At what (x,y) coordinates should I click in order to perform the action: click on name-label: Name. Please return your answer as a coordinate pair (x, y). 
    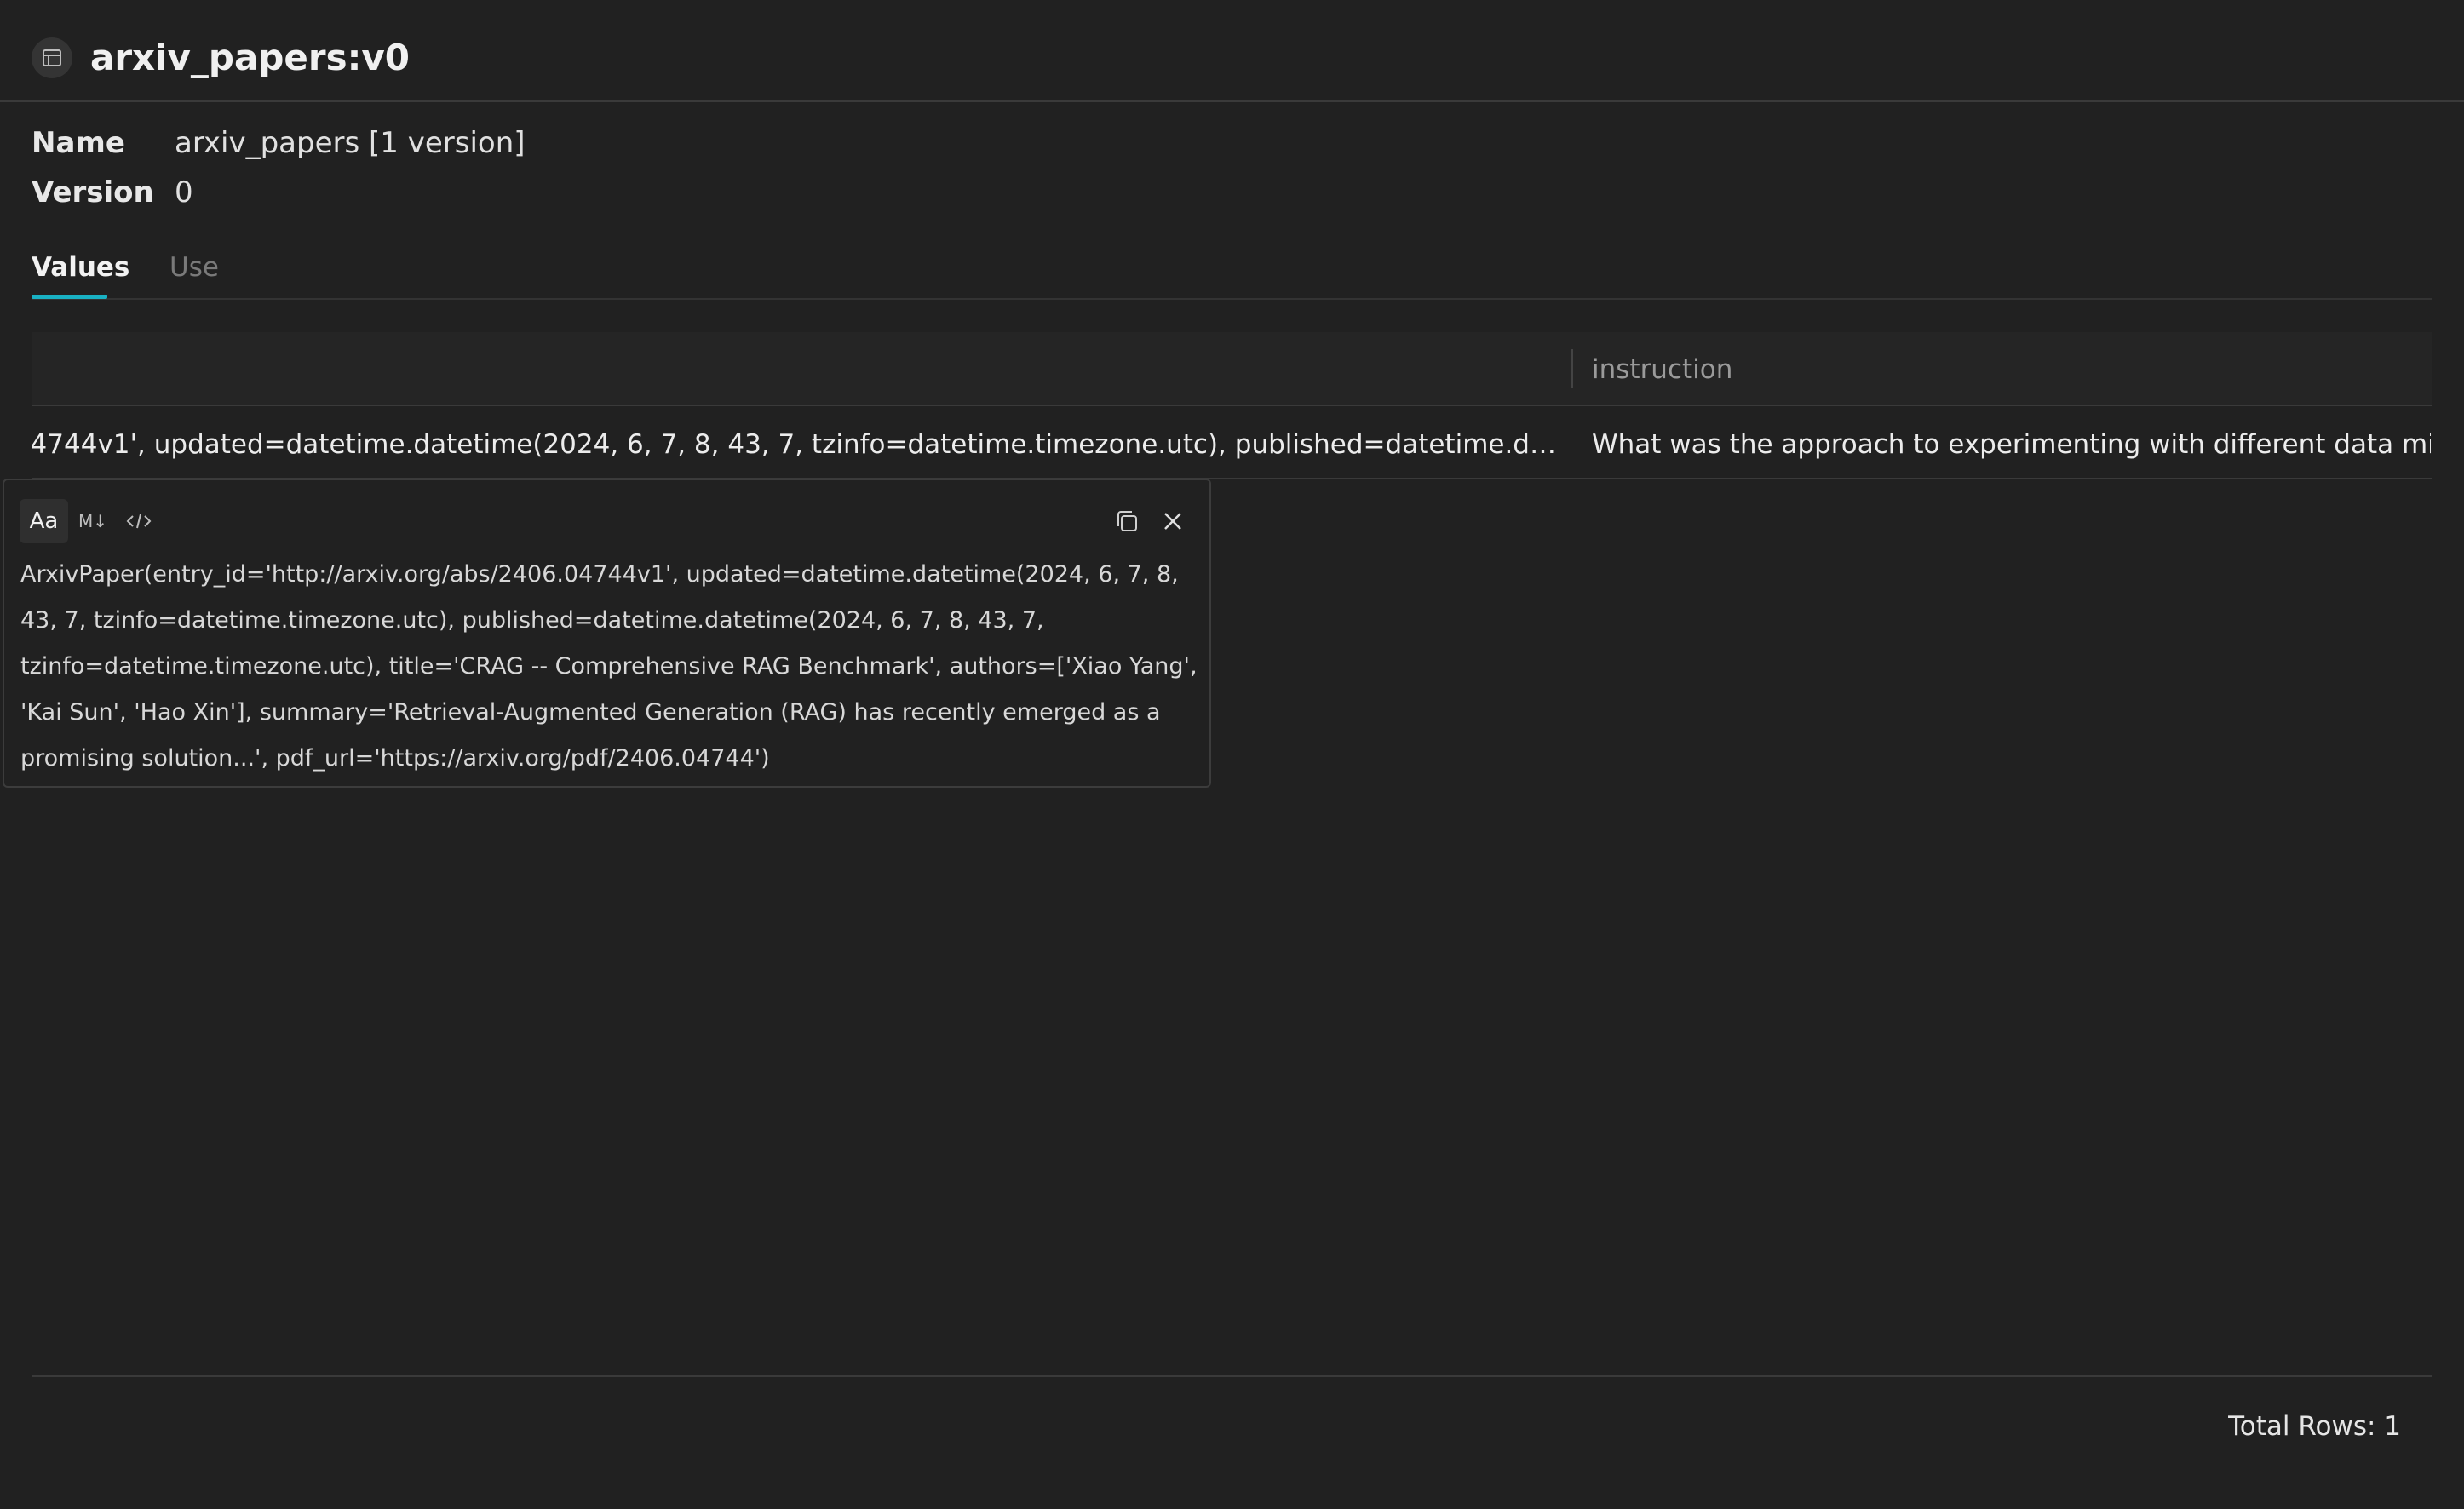
    Looking at the image, I should click on (78, 143).